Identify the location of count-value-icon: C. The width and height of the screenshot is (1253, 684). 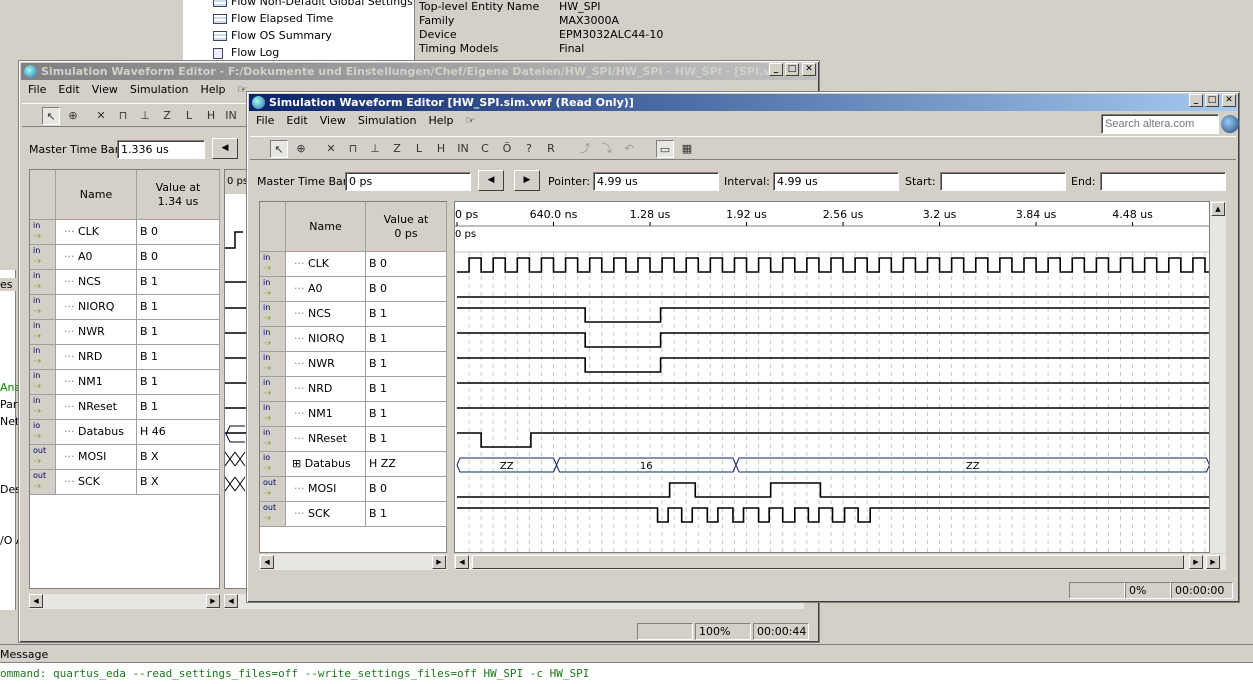
(485, 149).